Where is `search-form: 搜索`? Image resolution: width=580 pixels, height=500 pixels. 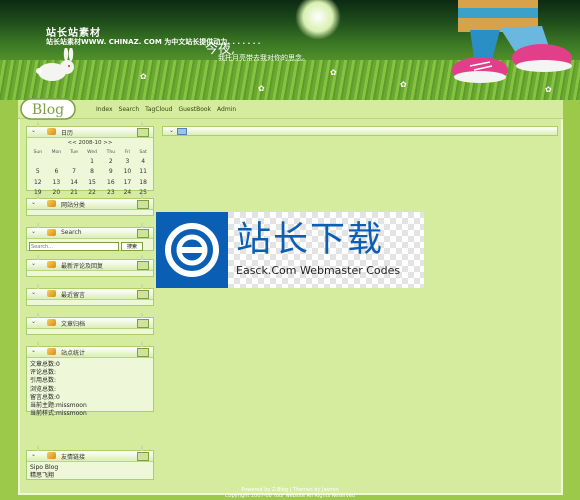
search-form: 搜索 is located at coordinates (90, 246).